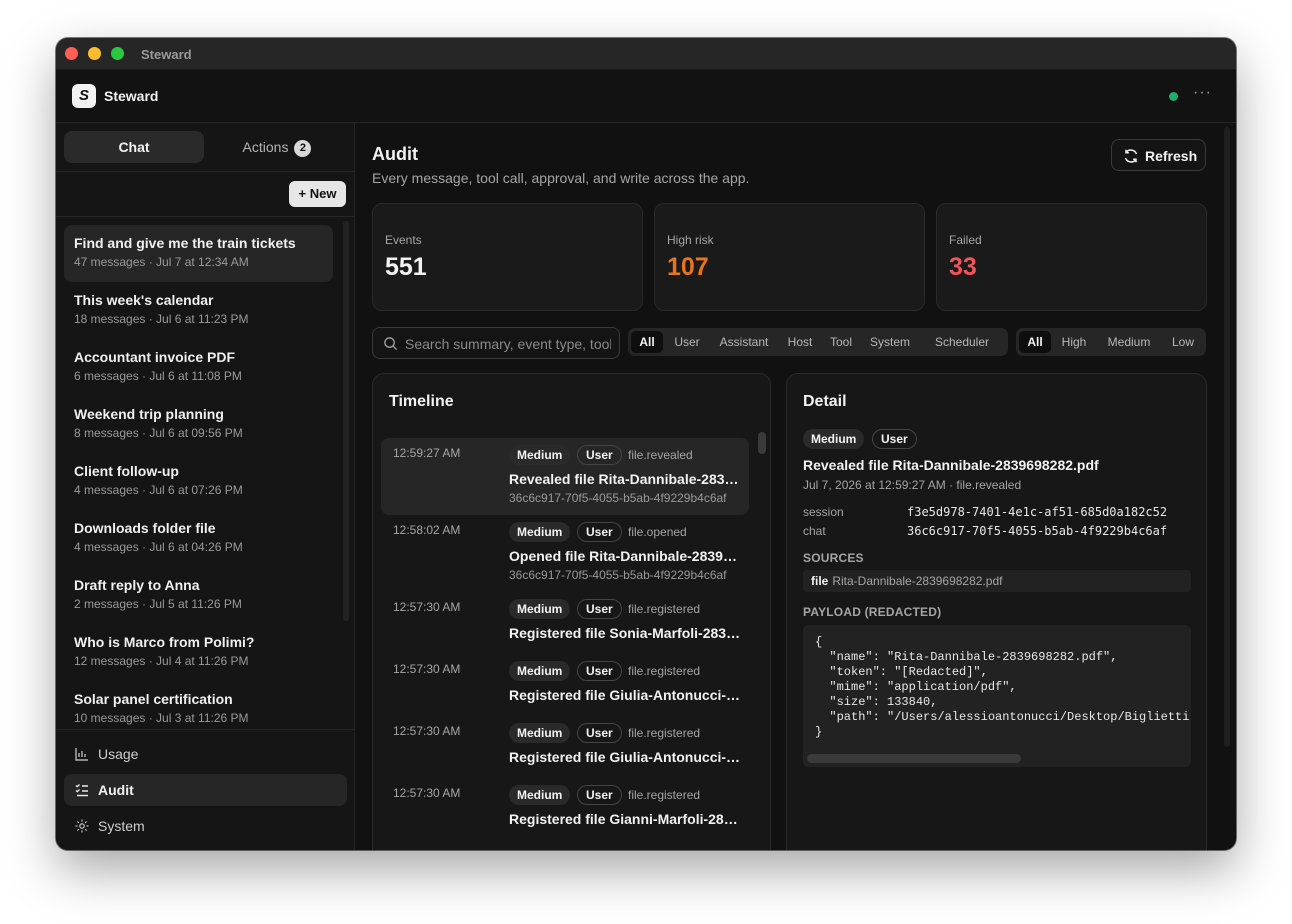 This screenshot has height=924, width=1292. What do you see at coordinates (126, 471) in the screenshot?
I see `chat-title: Client follow-up` at bounding box center [126, 471].